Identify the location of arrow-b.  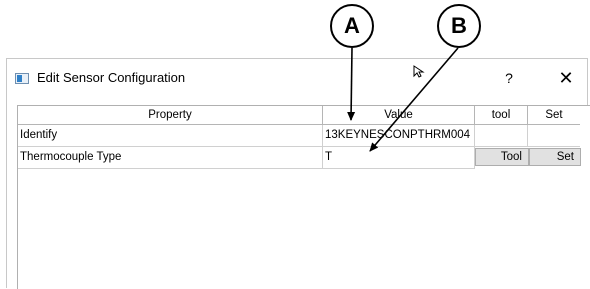
(414, 99).